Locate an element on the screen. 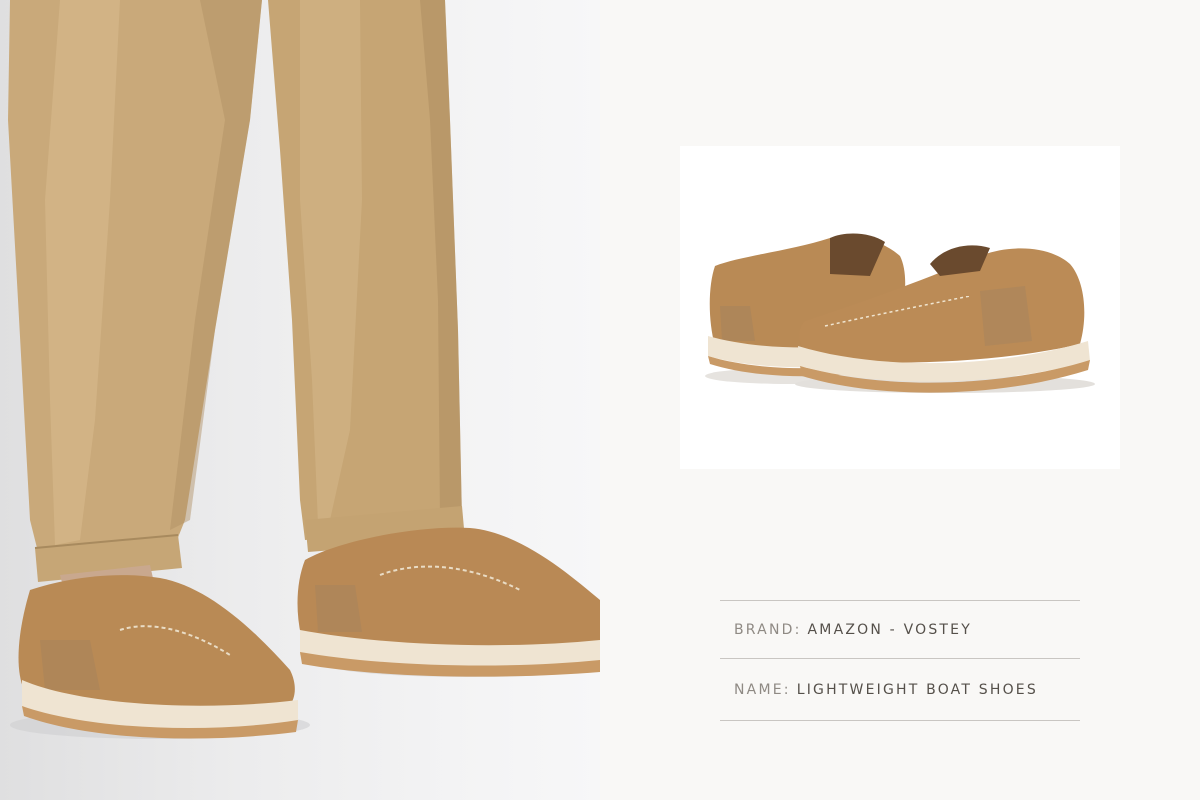  name-value: LIGHTWEIGHT BOAT SHOES is located at coordinates (917, 689).